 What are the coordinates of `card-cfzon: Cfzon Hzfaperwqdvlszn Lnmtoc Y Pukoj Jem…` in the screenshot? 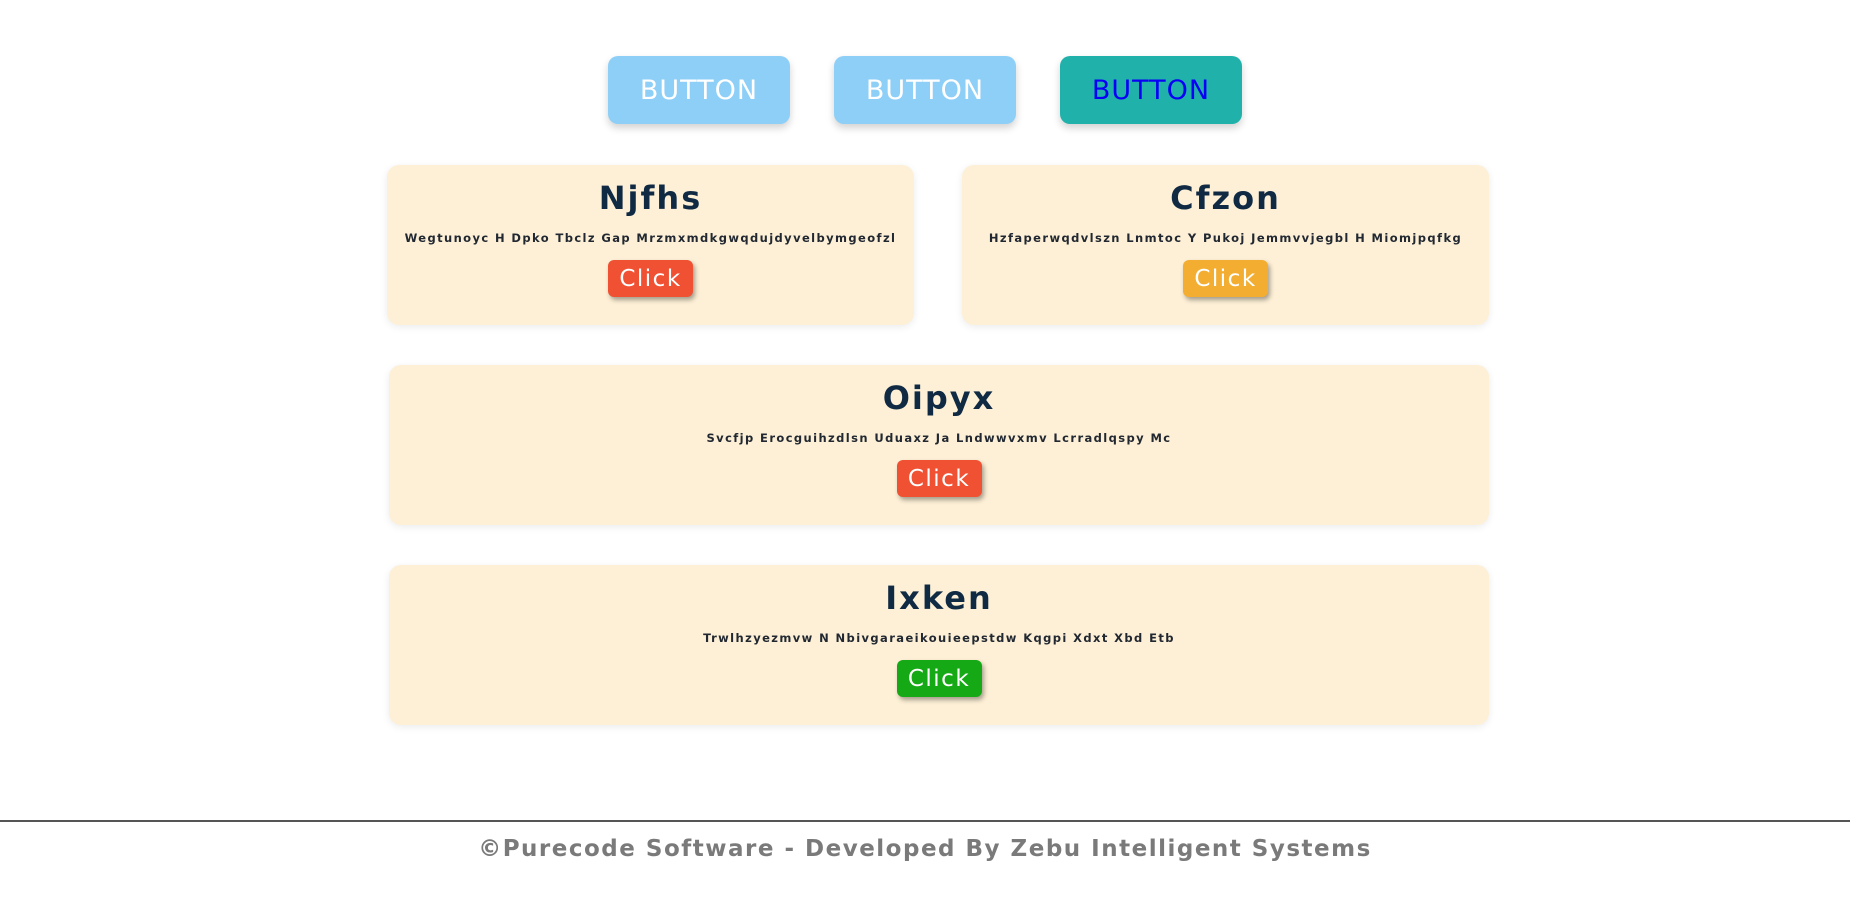 It's located at (1225, 245).